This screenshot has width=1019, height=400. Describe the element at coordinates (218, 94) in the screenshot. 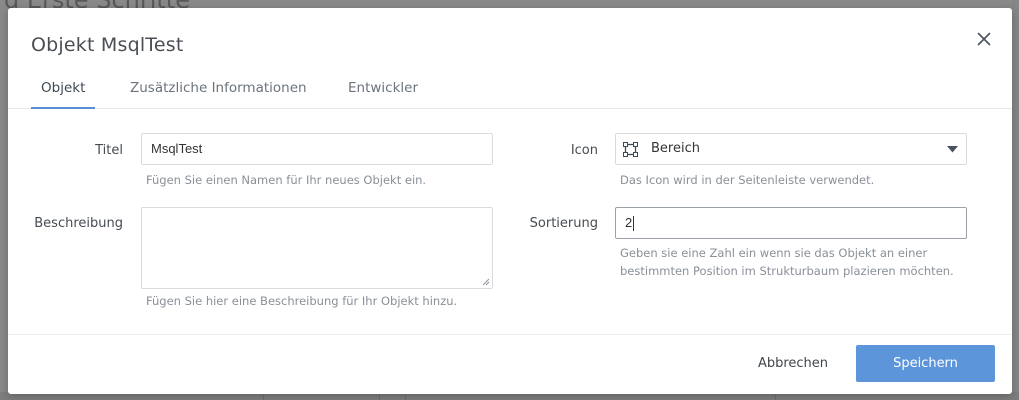

I see `tab-additional-info: Zusätzliche Informationen` at that location.